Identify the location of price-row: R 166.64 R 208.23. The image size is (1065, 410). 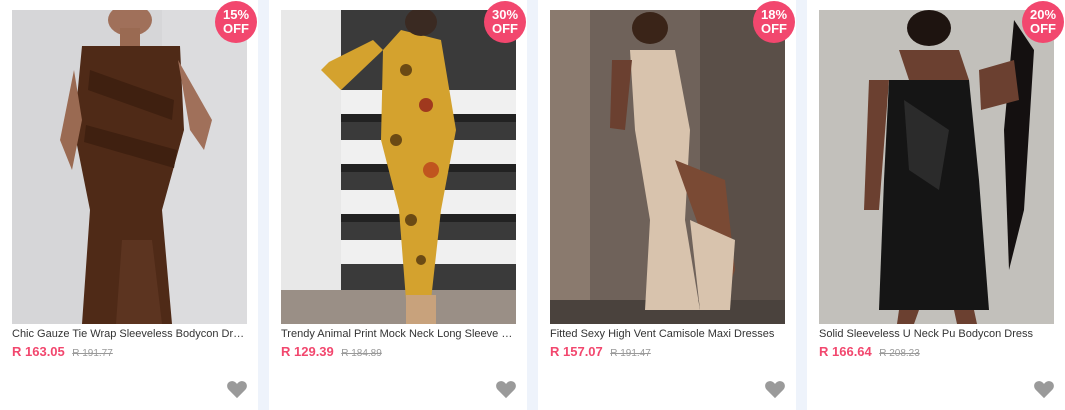
(869, 352).